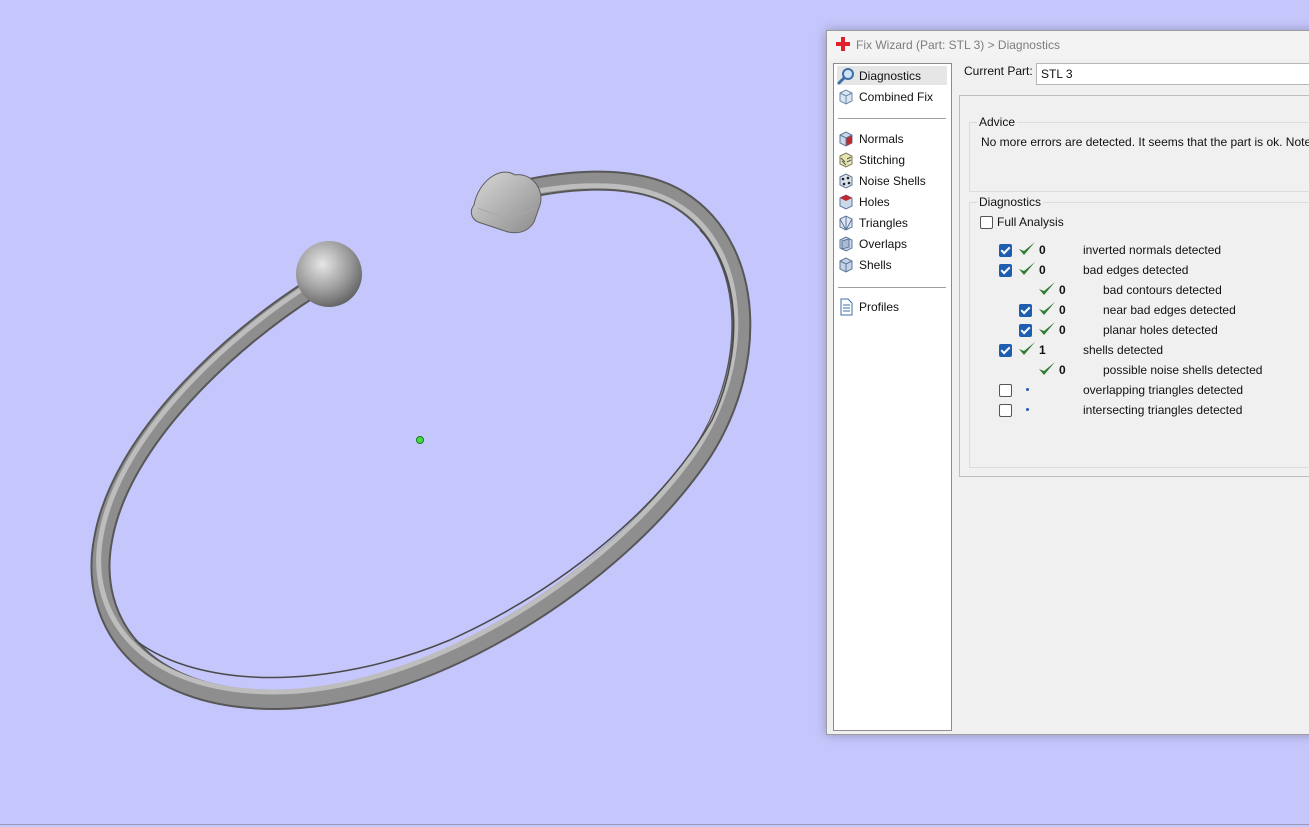 This screenshot has width=1309, height=827. Describe the element at coordinates (506, 202) in the screenshot. I see `heart-end` at that location.